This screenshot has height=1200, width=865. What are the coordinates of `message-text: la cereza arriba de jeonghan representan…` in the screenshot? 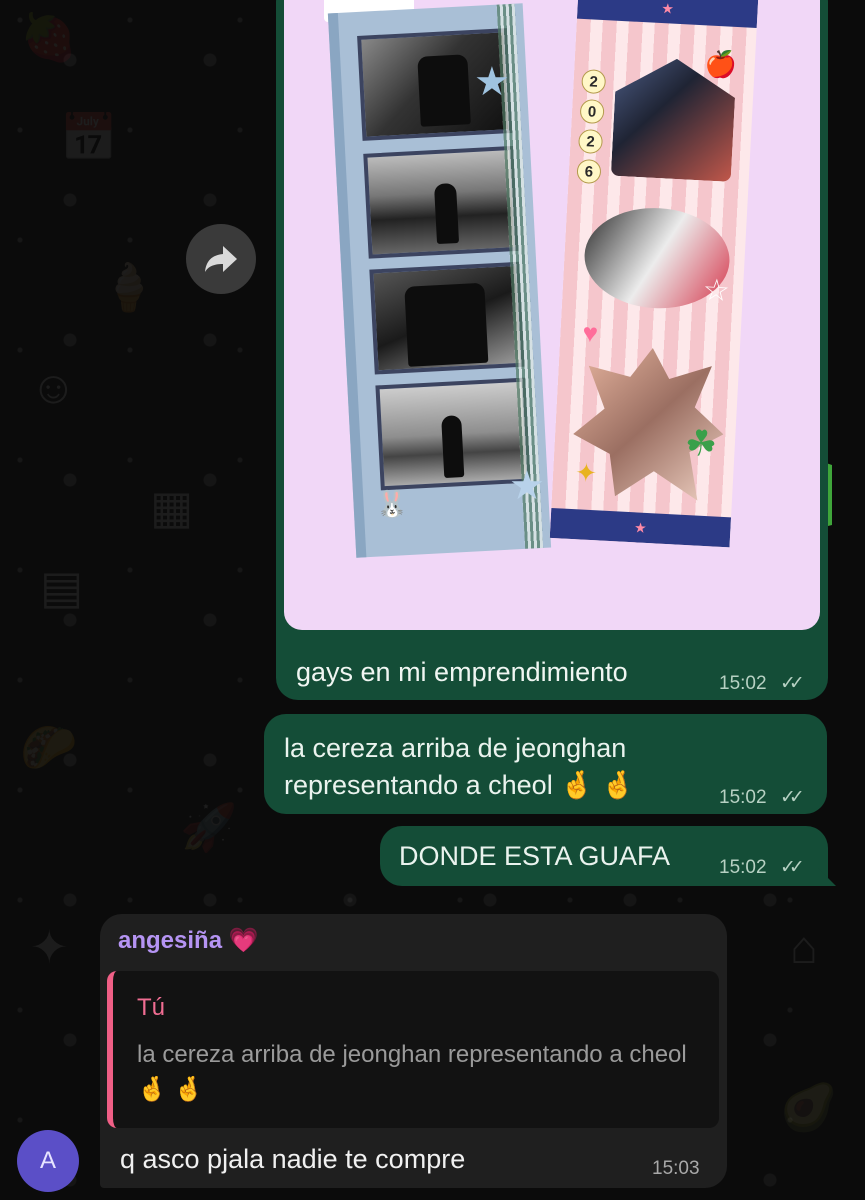 It's located at (459, 766).